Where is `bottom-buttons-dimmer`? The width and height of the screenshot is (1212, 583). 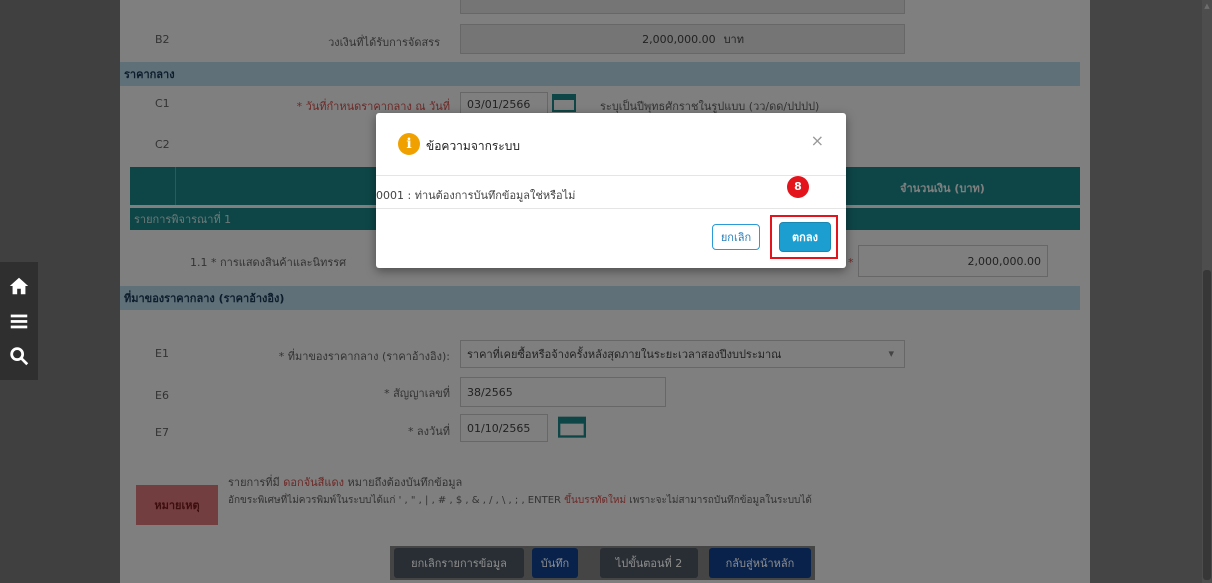 bottom-buttons-dimmer is located at coordinates (602, 563).